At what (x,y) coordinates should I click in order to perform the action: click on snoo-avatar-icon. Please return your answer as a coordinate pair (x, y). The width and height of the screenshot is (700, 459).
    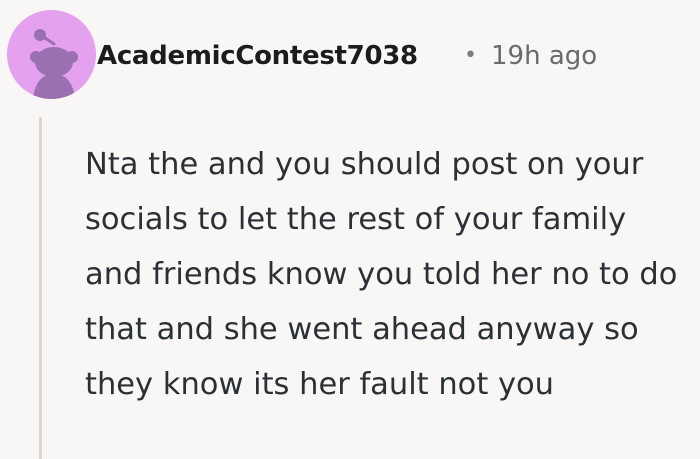
    Looking at the image, I should click on (51, 54).